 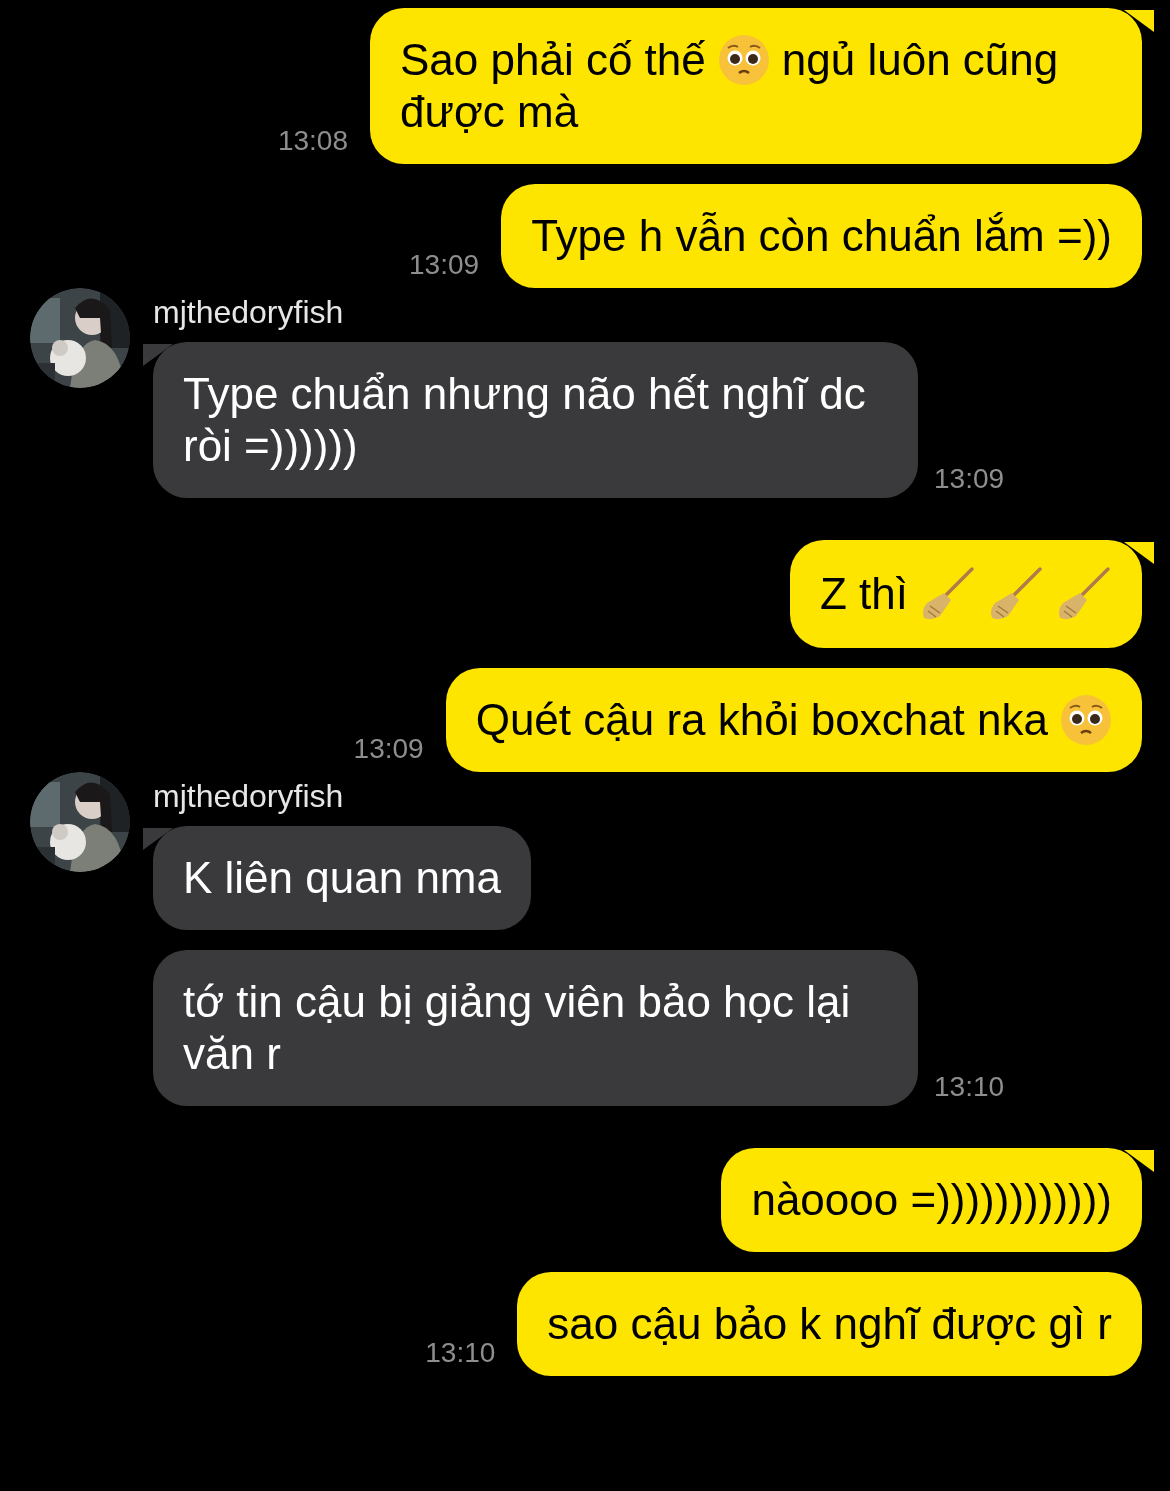 What do you see at coordinates (312, 141) in the screenshot?
I see `message-time: 13:08` at bounding box center [312, 141].